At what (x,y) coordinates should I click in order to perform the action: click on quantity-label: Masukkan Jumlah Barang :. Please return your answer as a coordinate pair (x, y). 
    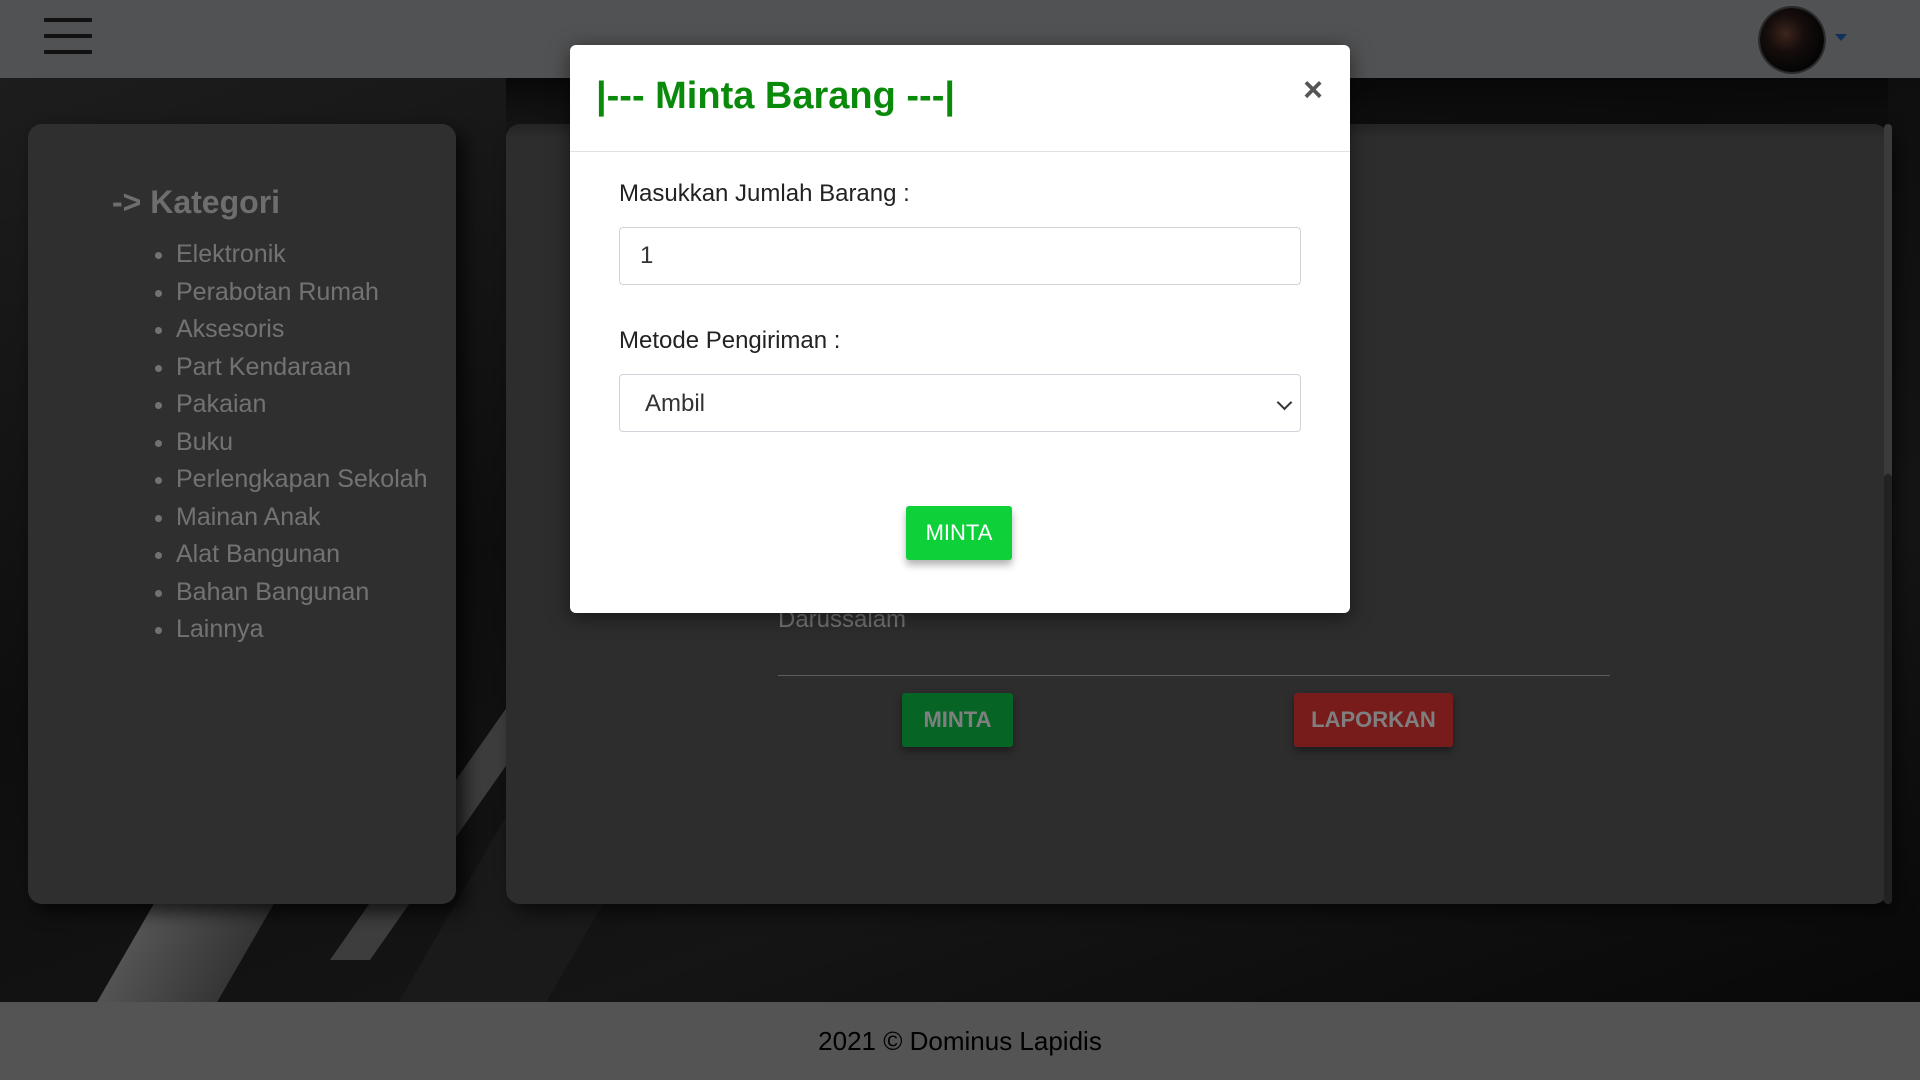
    Looking at the image, I should click on (764, 193).